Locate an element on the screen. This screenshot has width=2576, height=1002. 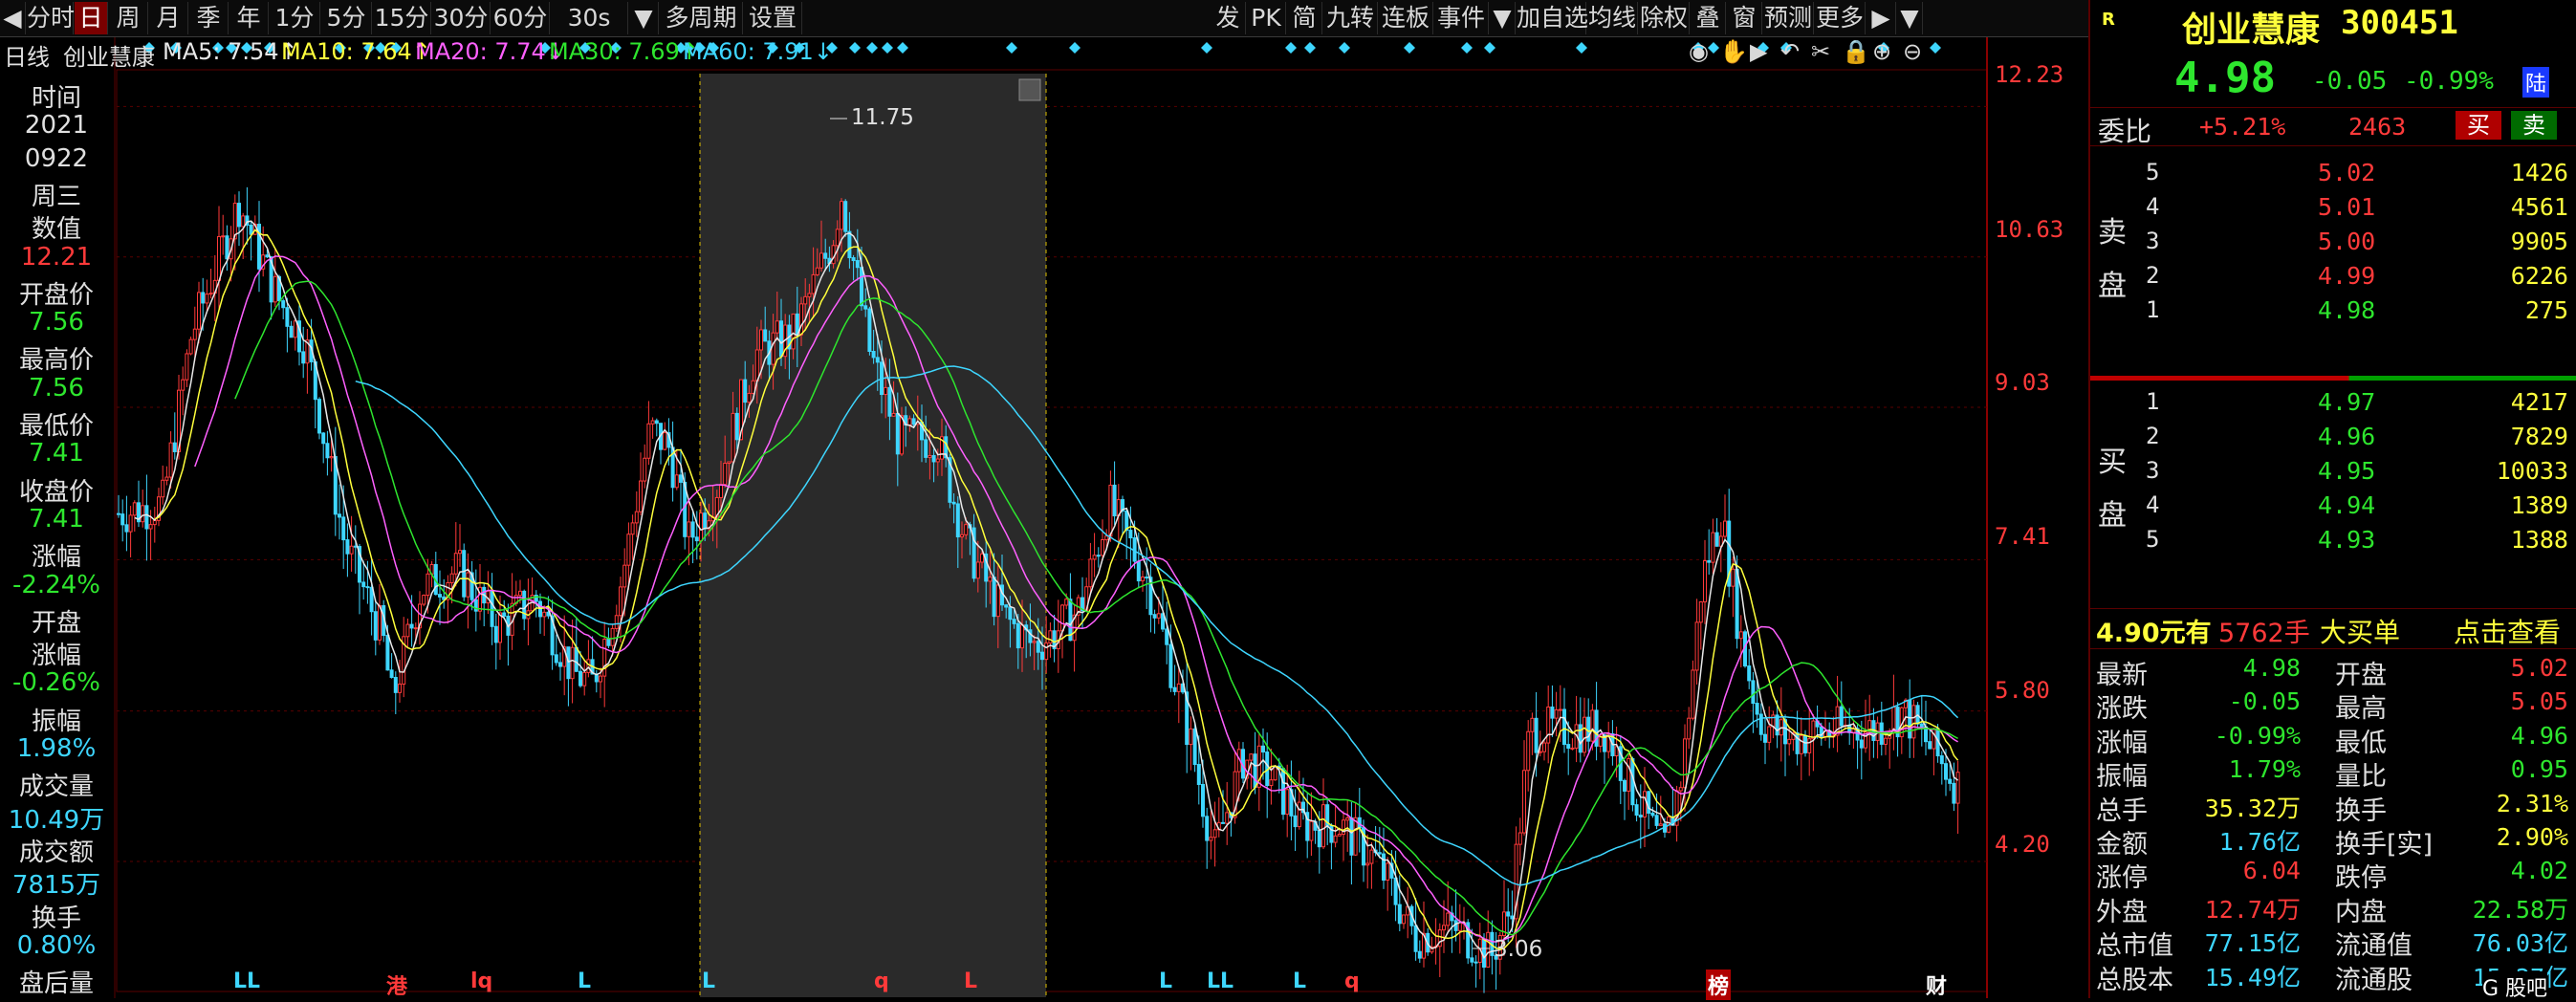
toolbar-right-item-14: ▶ is located at coordinates (1881, 18).